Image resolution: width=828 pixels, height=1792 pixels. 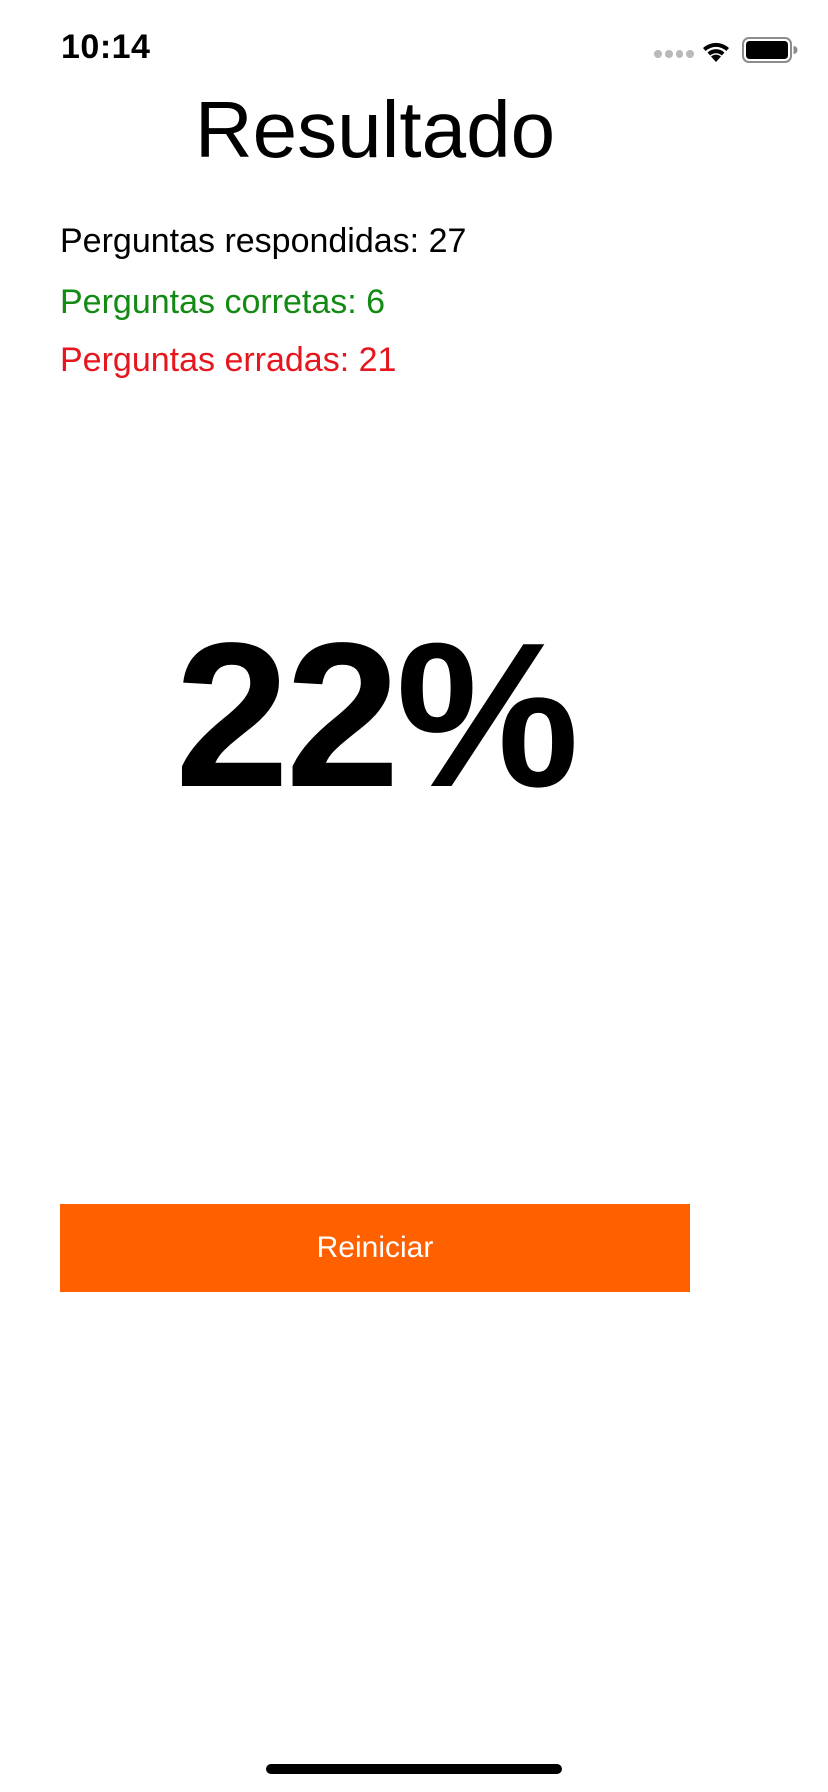 I want to click on status-time: 10:14, so click(x=106, y=47).